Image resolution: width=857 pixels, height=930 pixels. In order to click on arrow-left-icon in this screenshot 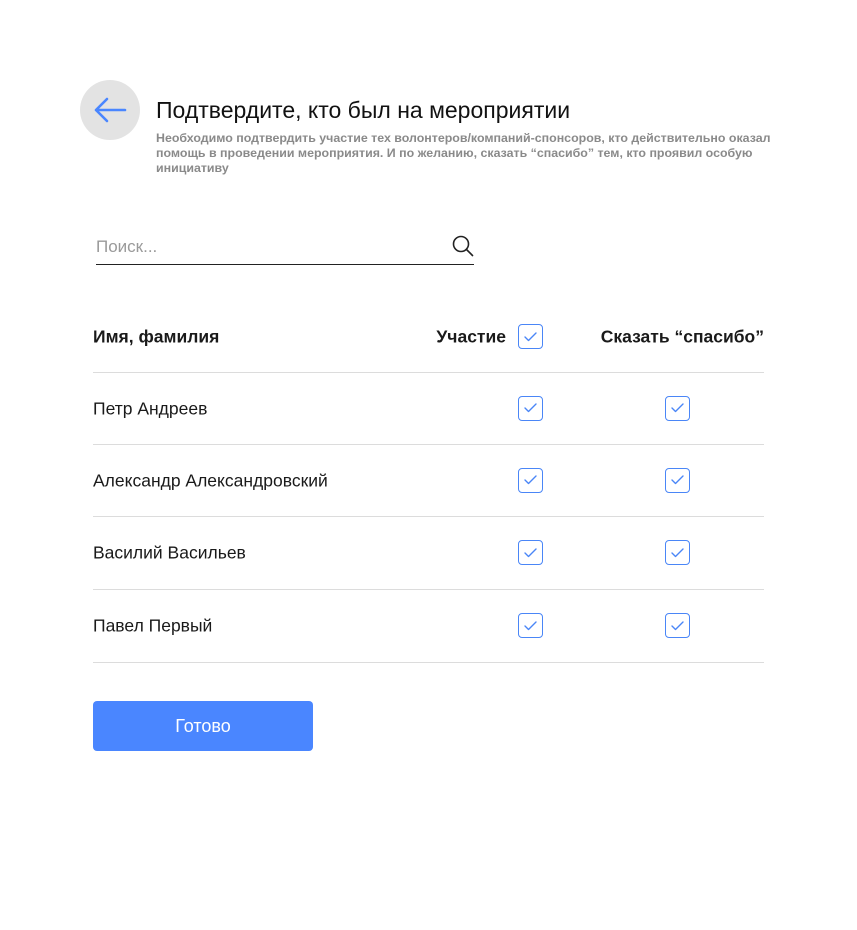, I will do `click(110, 110)`.